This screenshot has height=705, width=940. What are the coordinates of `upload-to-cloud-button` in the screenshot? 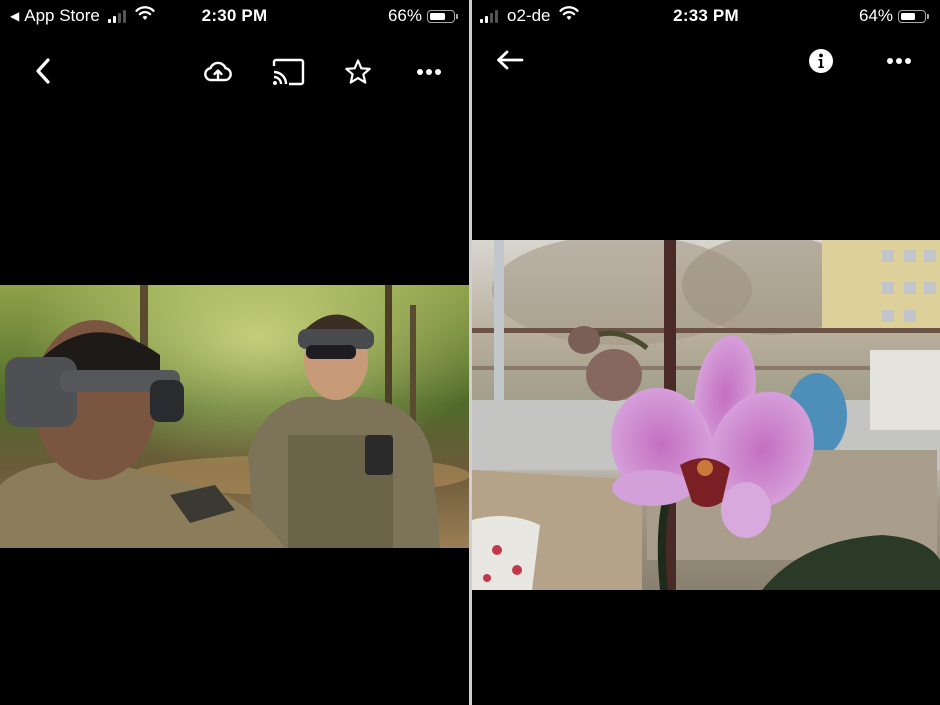 It's located at (218, 72).